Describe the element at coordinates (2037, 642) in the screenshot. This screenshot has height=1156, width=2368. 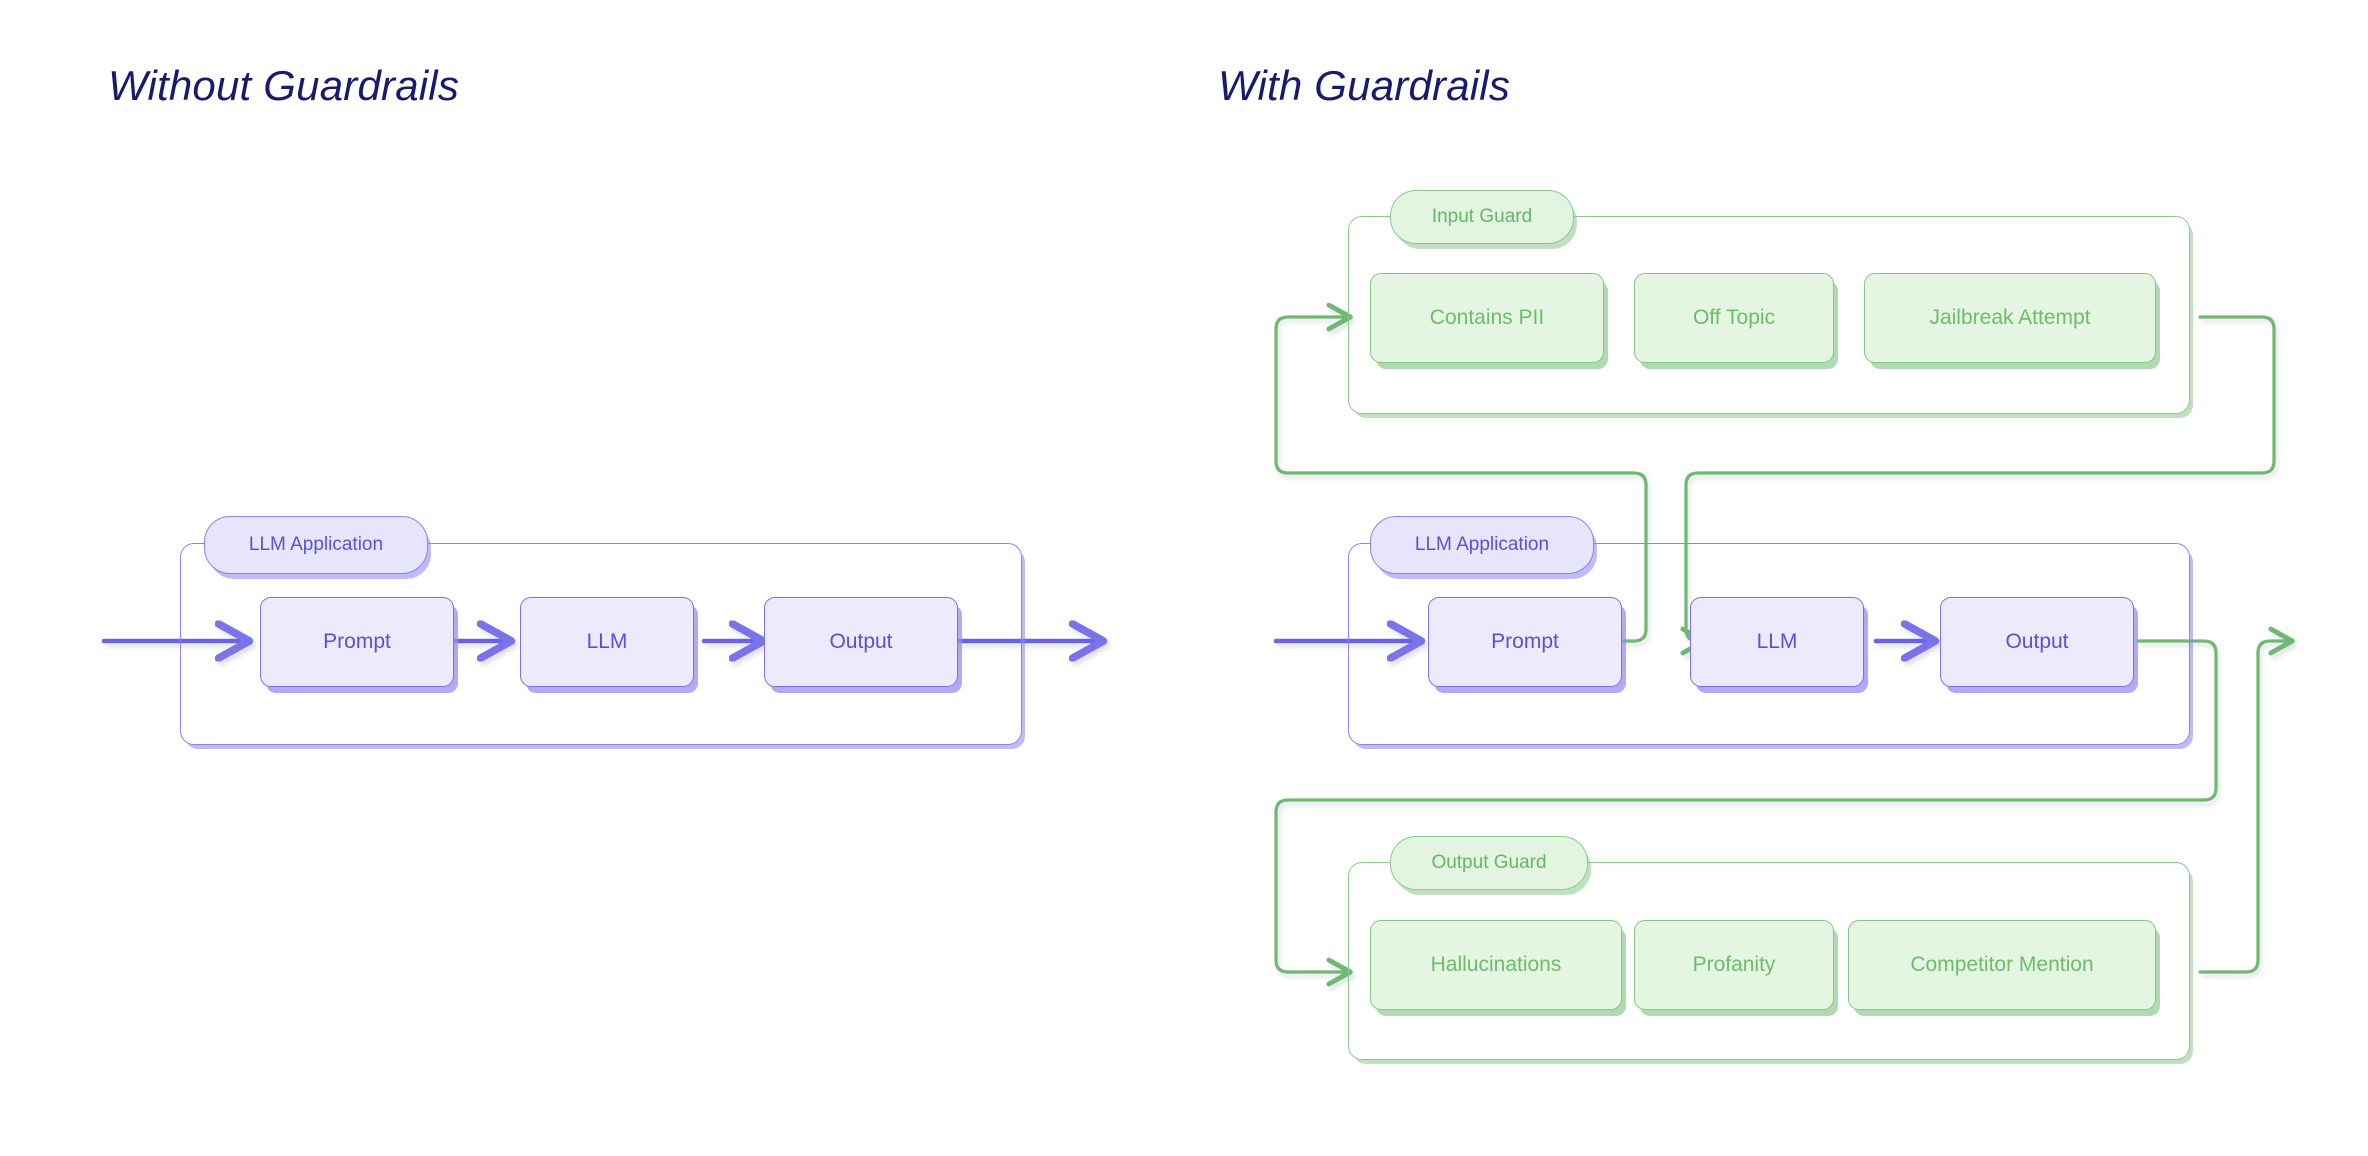
I see `right-node-output: Output` at that location.